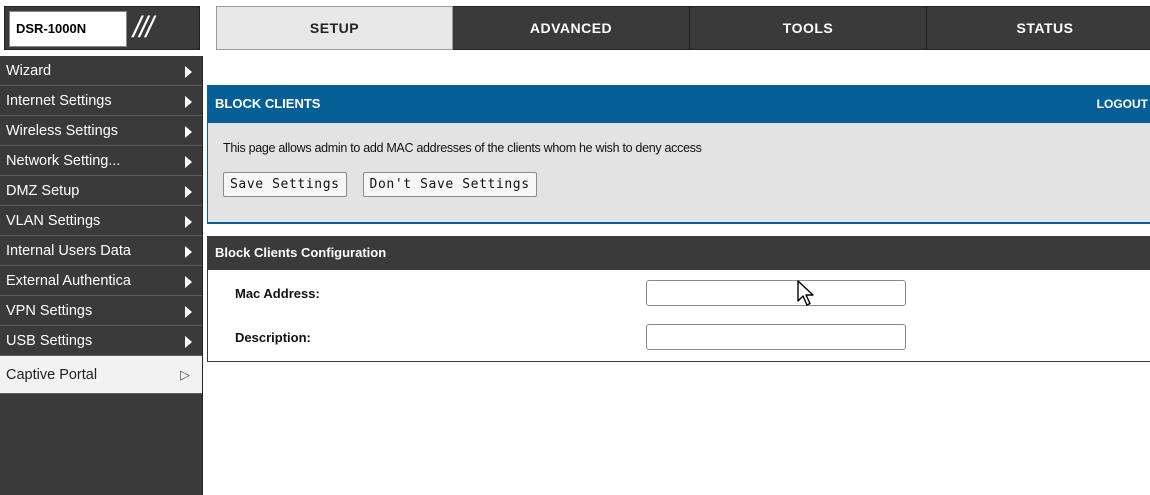 This screenshot has height=495, width=1150. I want to click on logo-area: DSR-1000N ///, so click(102, 28).